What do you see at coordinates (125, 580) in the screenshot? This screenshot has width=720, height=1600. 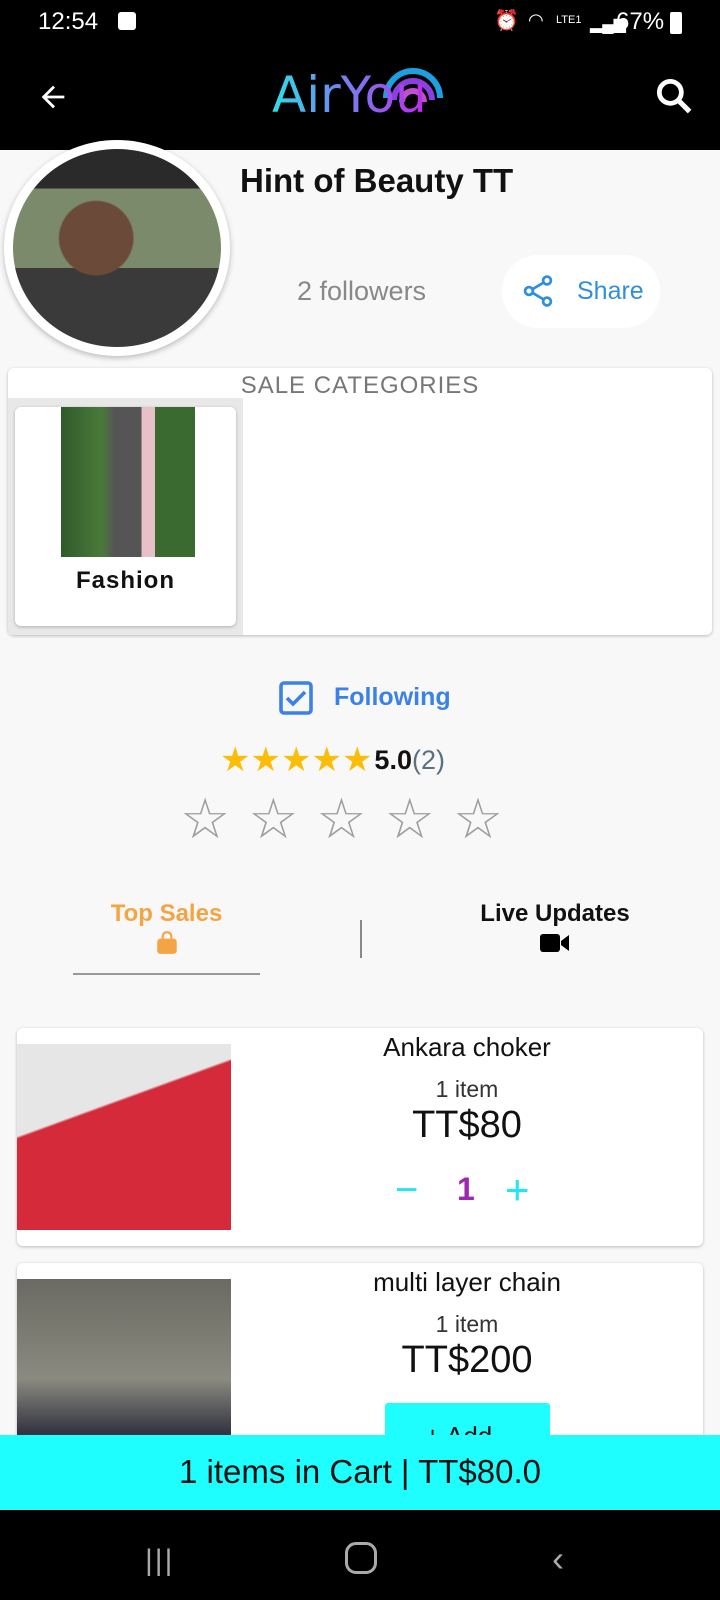 I see `category-label: Fashion` at bounding box center [125, 580].